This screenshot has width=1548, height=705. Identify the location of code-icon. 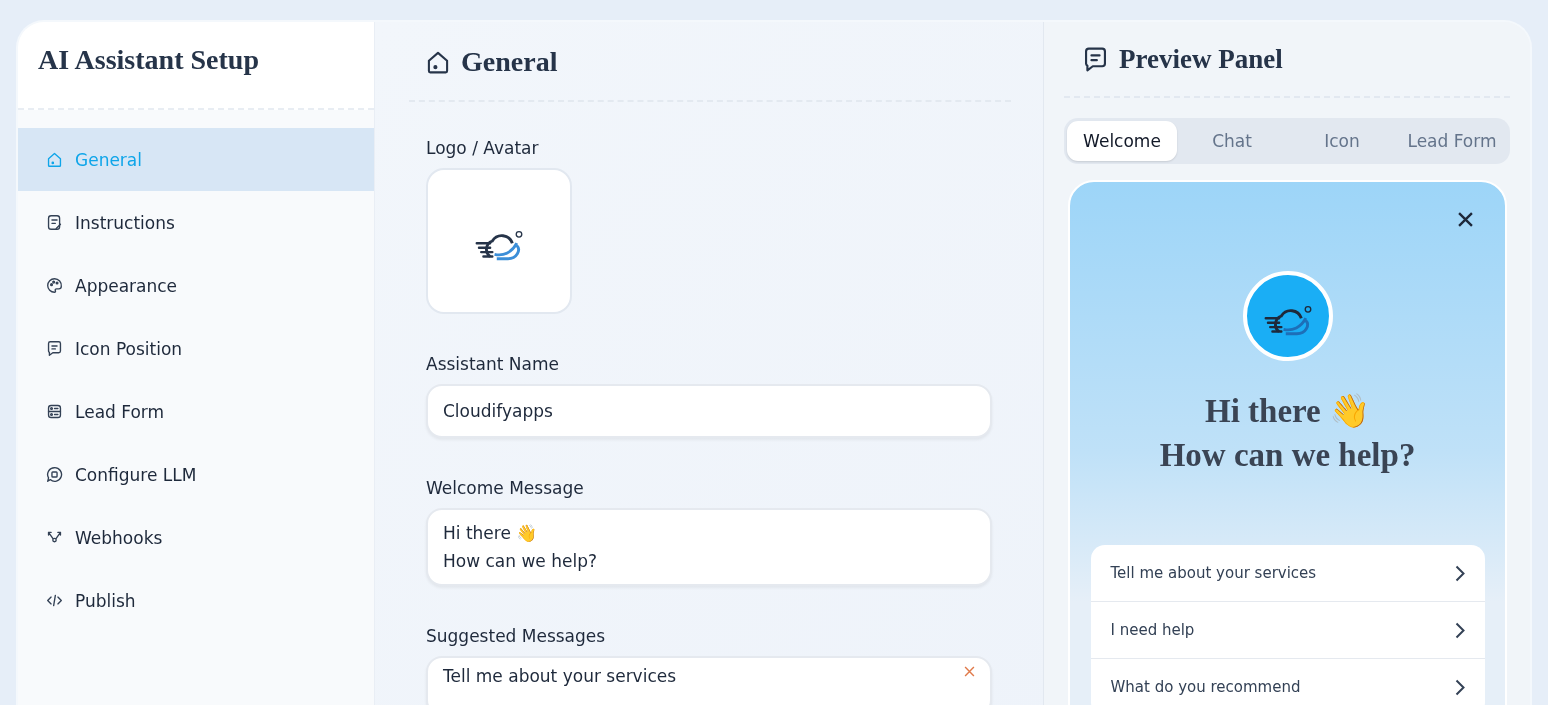
(54, 600).